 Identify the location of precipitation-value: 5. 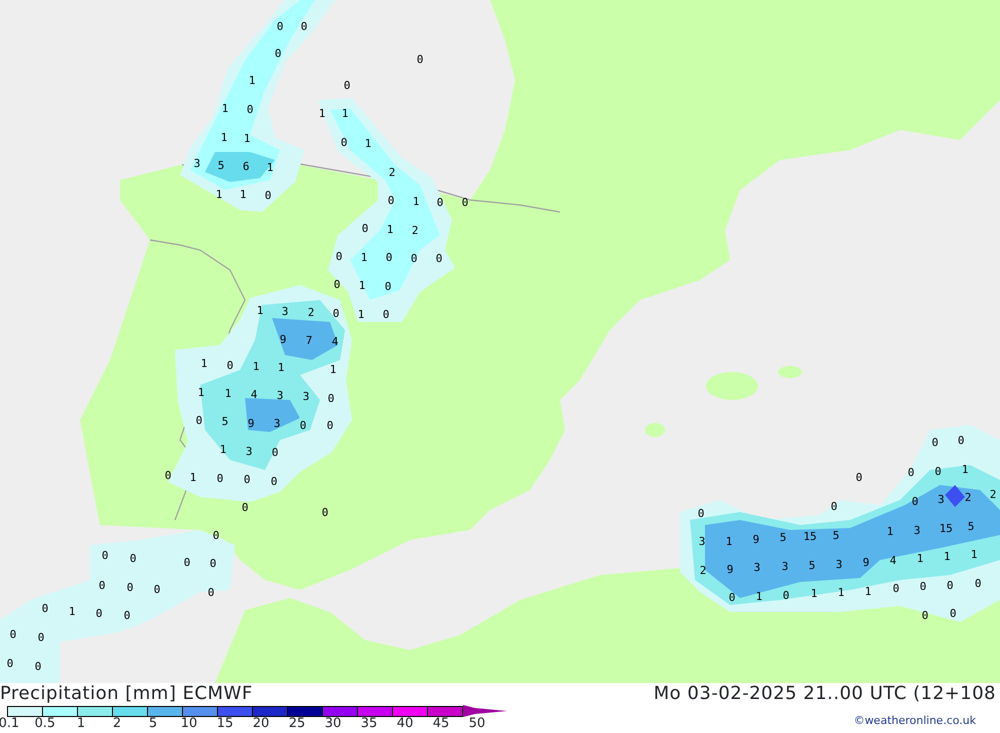
(812, 565).